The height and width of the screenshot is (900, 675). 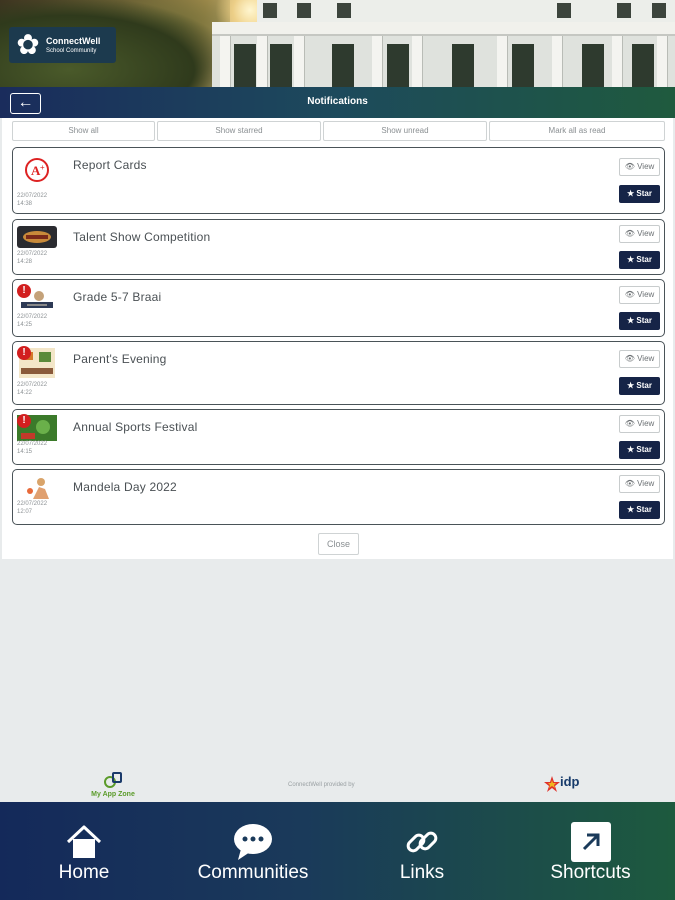 I want to click on app-zone-label: My App Zone, so click(x=113, y=794).